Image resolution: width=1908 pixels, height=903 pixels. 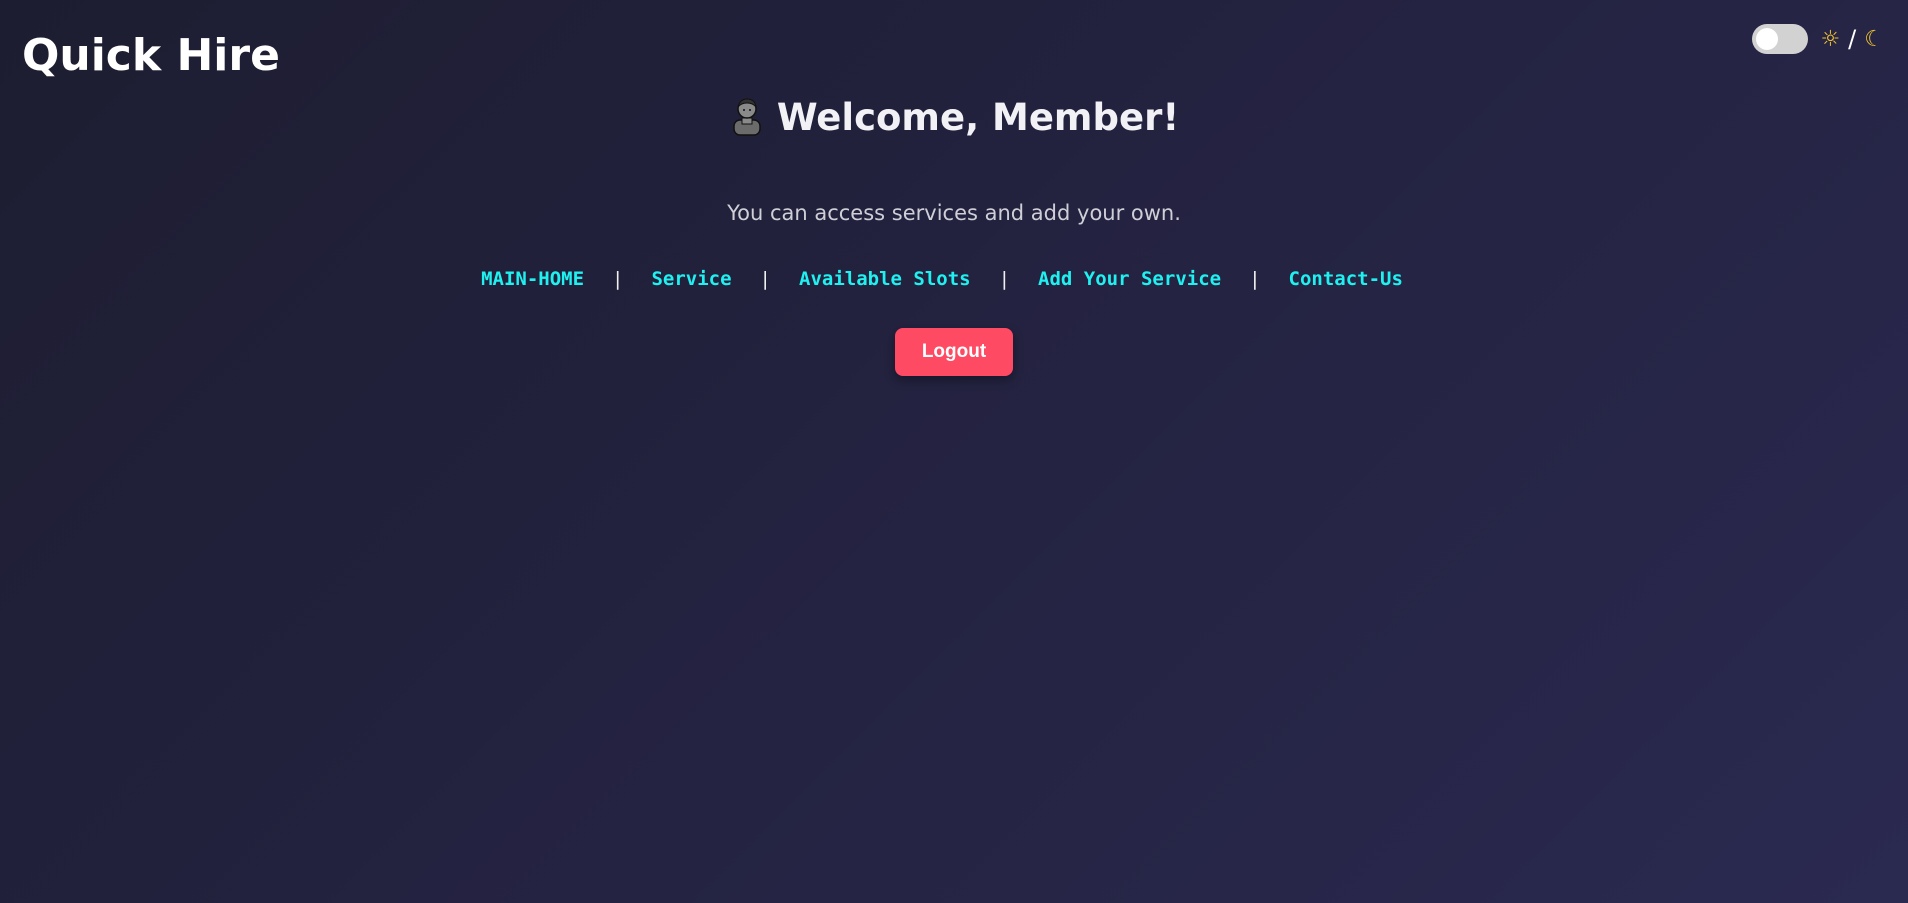 I want to click on nav-link-available-slots: Available Slots, so click(x=885, y=279).